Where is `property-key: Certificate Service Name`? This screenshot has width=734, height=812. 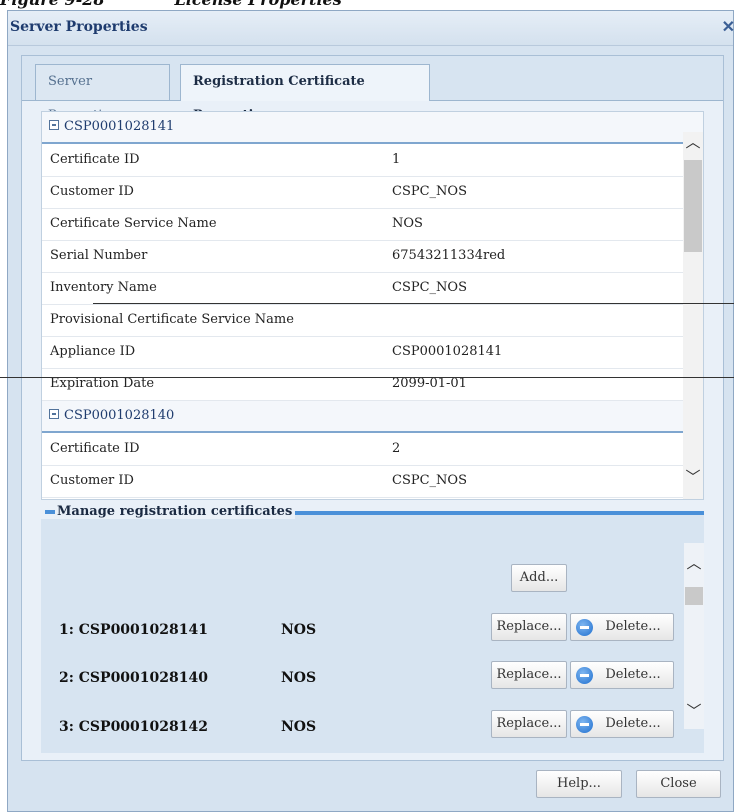
property-key: Certificate Service Name is located at coordinates (133, 223).